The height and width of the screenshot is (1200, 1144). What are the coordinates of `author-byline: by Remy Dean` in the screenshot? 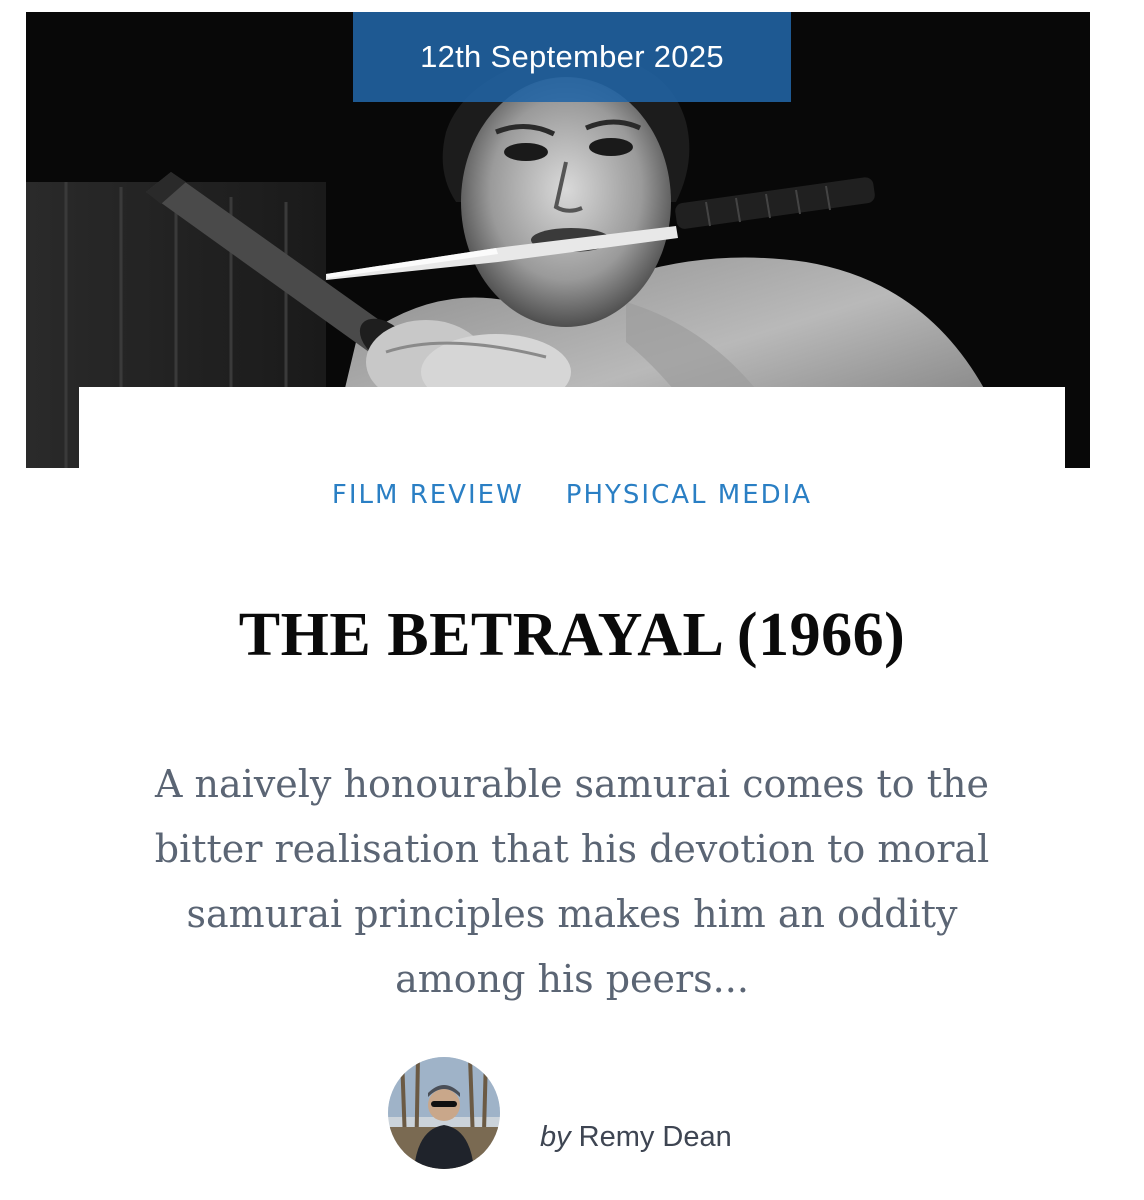 It's located at (636, 1137).